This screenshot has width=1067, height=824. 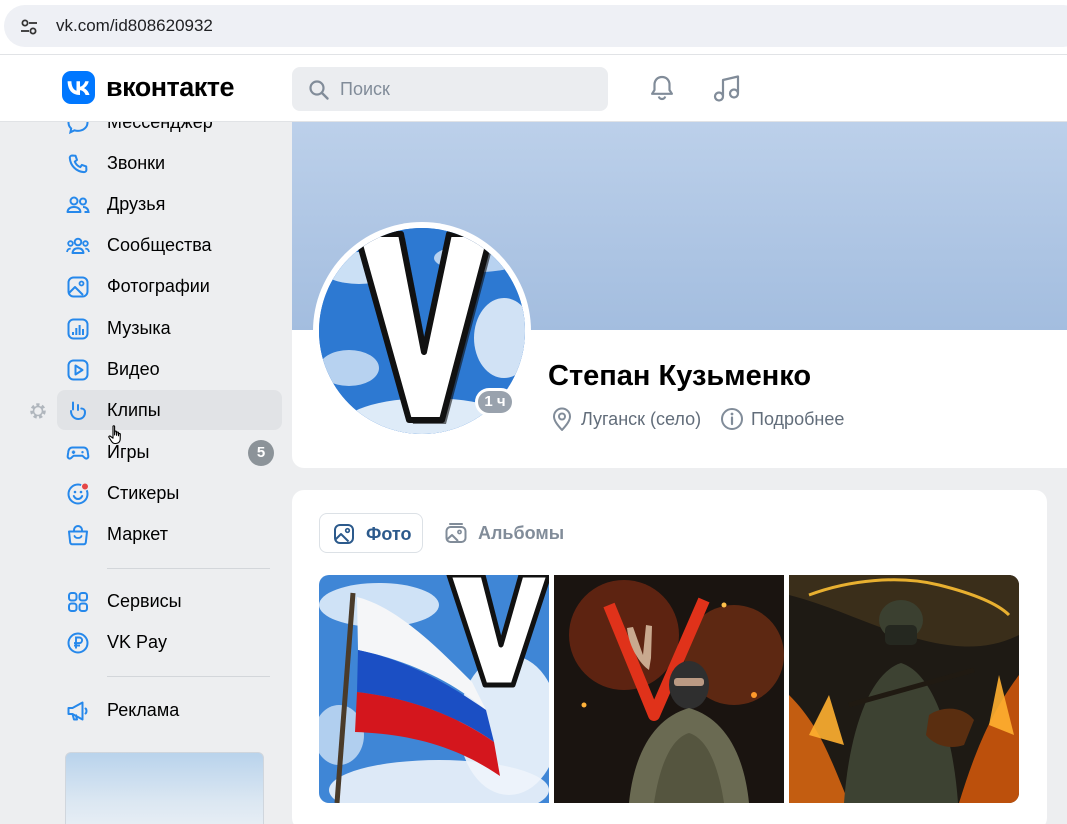 What do you see at coordinates (159, 245) in the screenshot?
I see `sidebar-item-label: Сообщества` at bounding box center [159, 245].